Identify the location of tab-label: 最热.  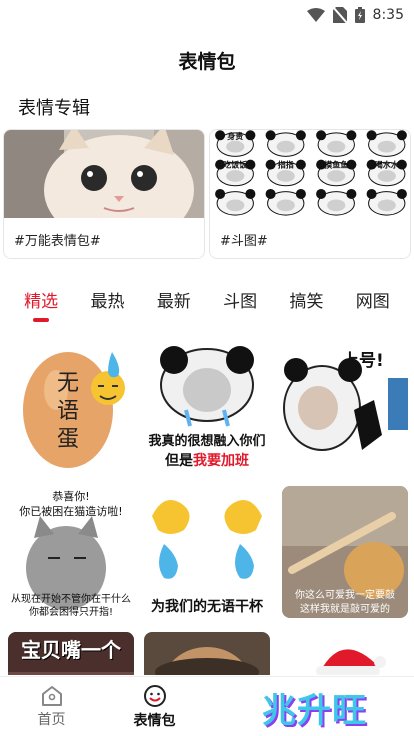
(107, 302).